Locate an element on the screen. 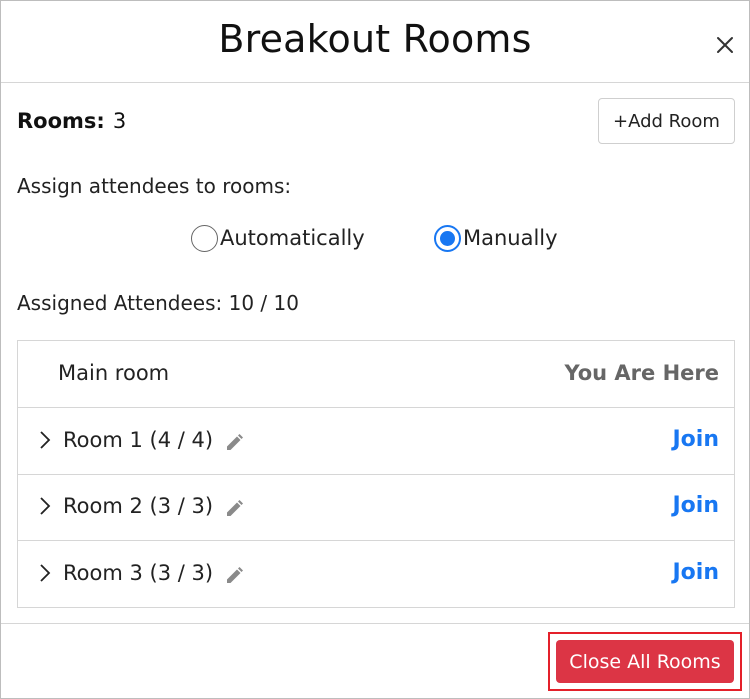  rooms-count-line: Rooms: 3 is located at coordinates (71, 121).